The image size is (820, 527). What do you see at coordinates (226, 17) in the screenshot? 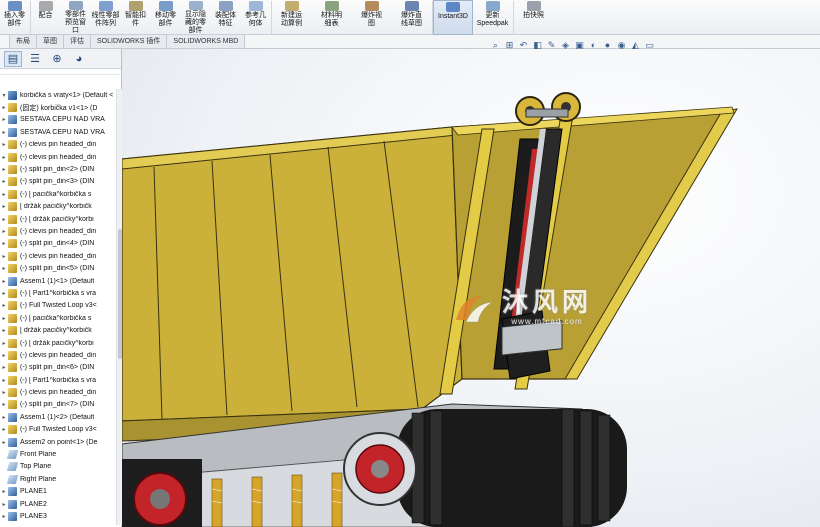
I see `assembly-features-button: 装配体 特征` at bounding box center [226, 17].